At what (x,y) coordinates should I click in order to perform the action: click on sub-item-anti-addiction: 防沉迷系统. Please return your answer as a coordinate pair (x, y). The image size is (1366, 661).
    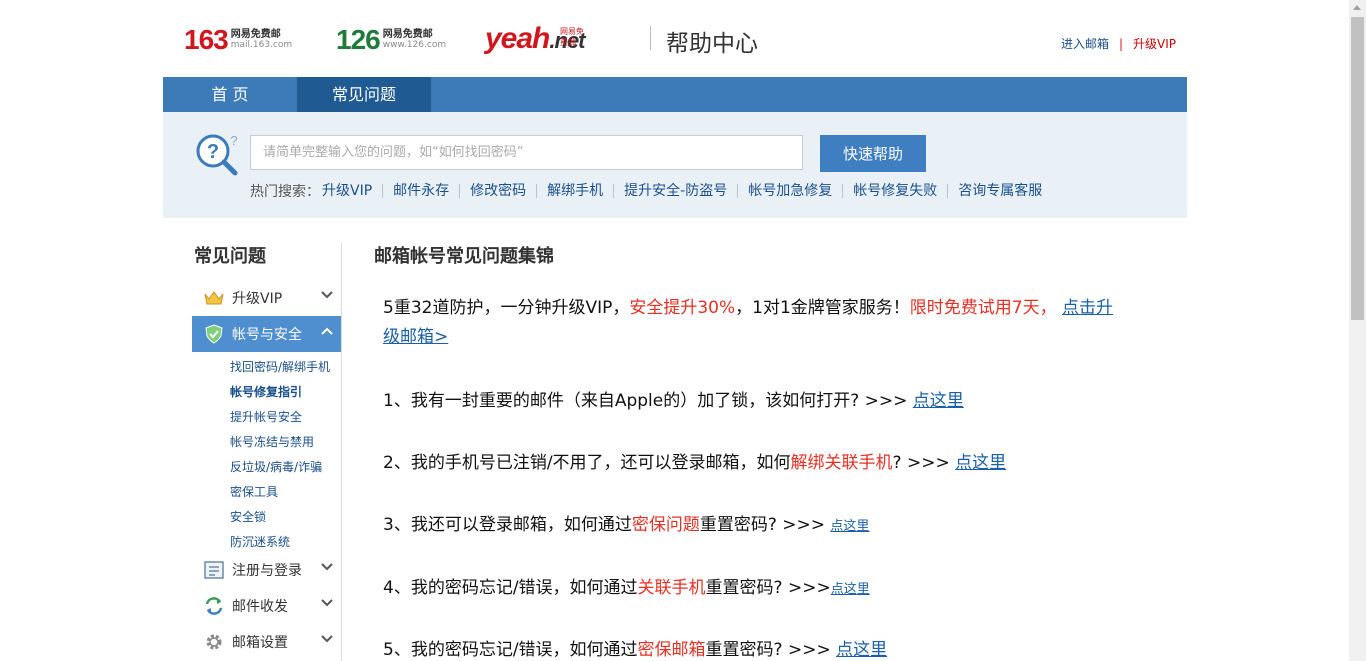
    Looking at the image, I should click on (260, 541).